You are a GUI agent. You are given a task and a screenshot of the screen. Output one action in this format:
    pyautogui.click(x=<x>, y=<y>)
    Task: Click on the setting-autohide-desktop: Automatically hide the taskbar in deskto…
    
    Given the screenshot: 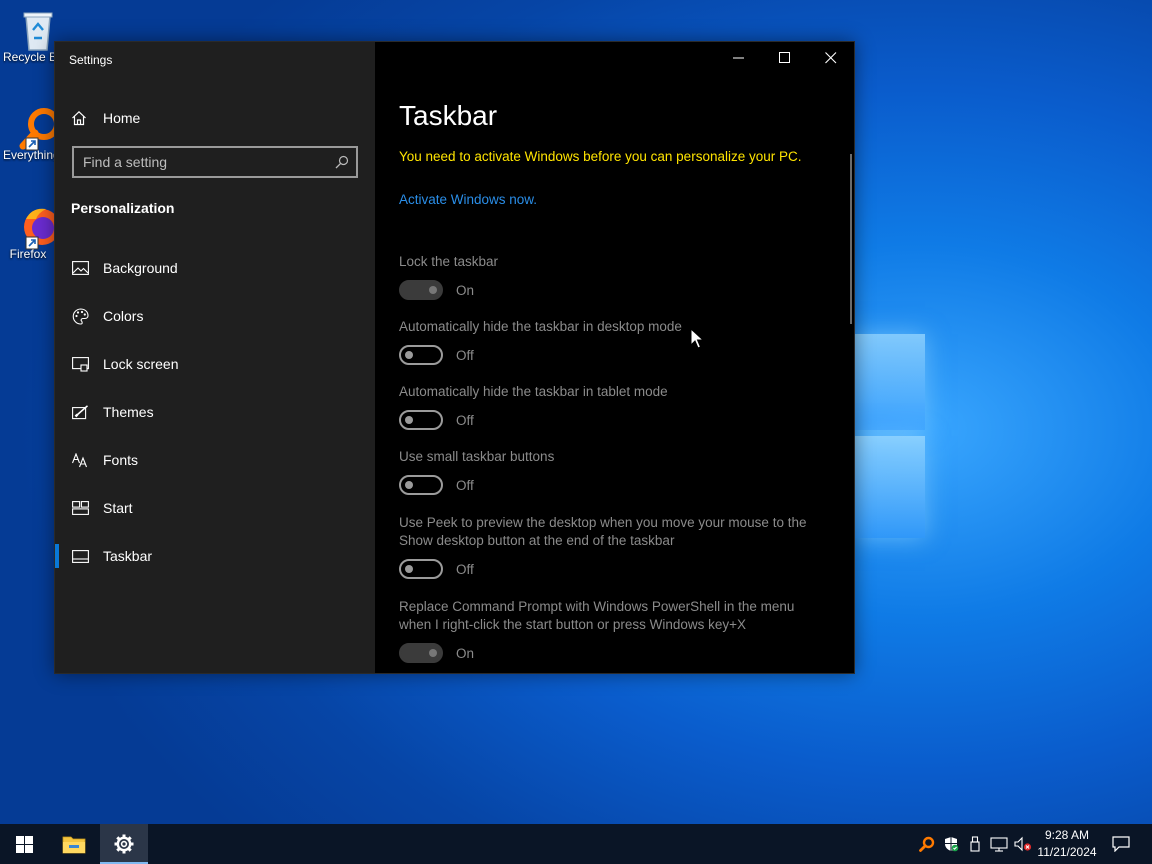 What is the action you would take?
    pyautogui.click(x=614, y=341)
    